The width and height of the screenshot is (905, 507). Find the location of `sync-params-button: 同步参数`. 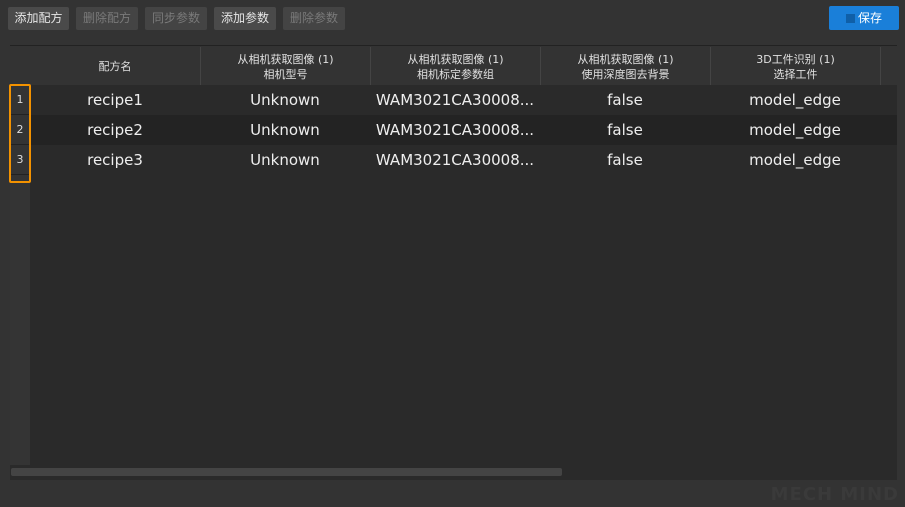

sync-params-button: 同步参数 is located at coordinates (176, 18).